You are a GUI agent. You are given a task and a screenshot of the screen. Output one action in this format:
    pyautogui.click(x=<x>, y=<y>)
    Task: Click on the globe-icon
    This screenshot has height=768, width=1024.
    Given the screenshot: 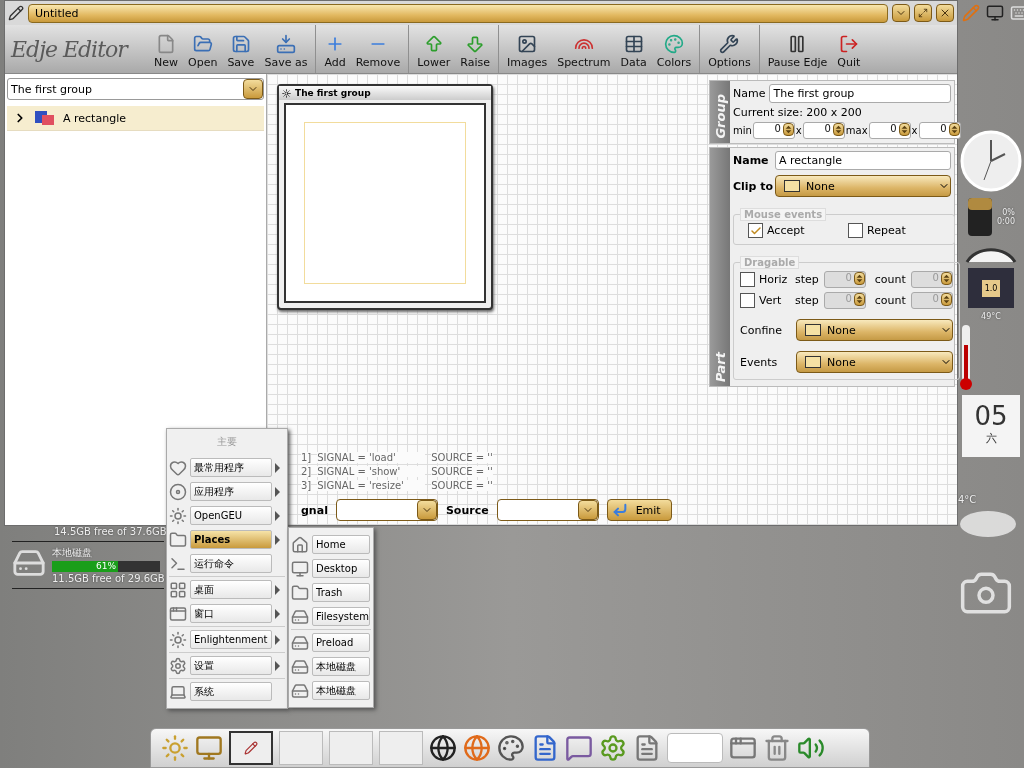 What is the action you would take?
    pyautogui.click(x=443, y=748)
    